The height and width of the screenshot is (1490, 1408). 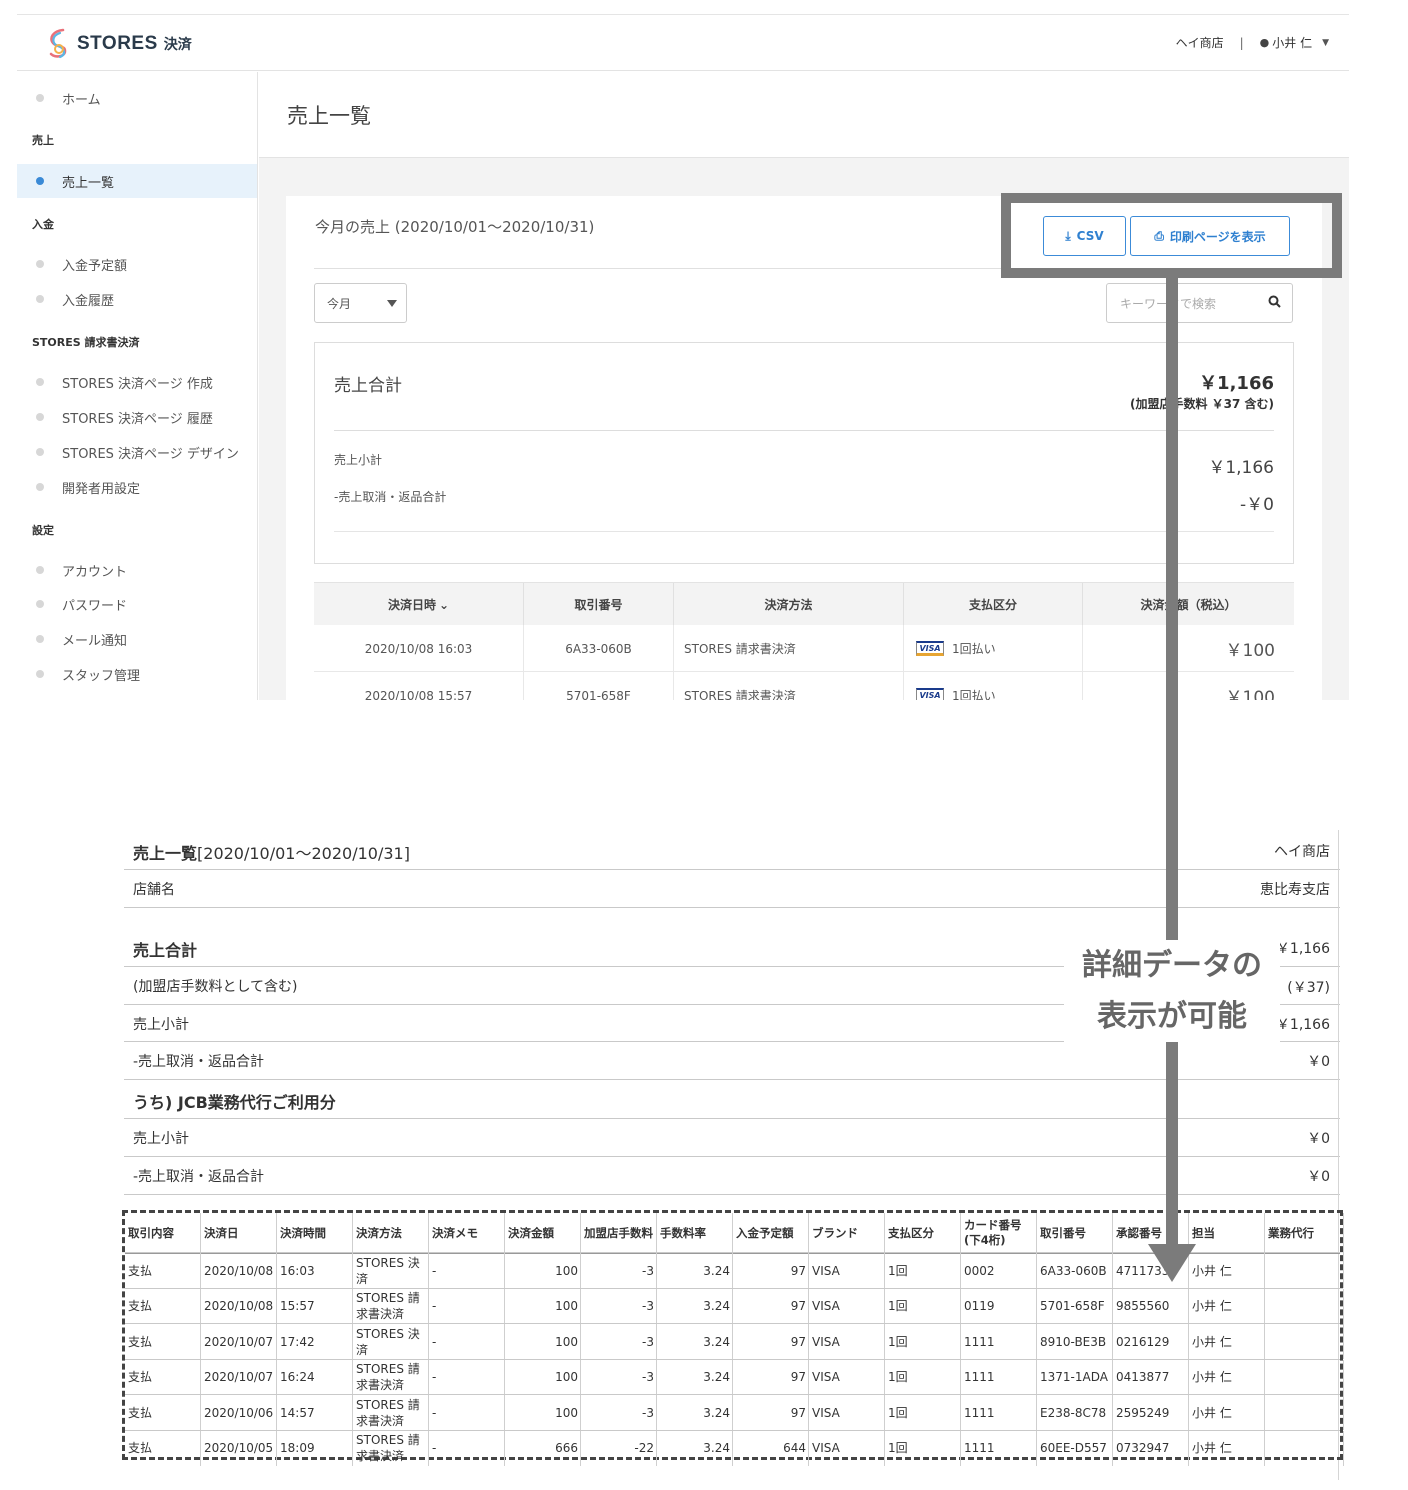 What do you see at coordinates (1274, 301) in the screenshot?
I see `search-icon` at bounding box center [1274, 301].